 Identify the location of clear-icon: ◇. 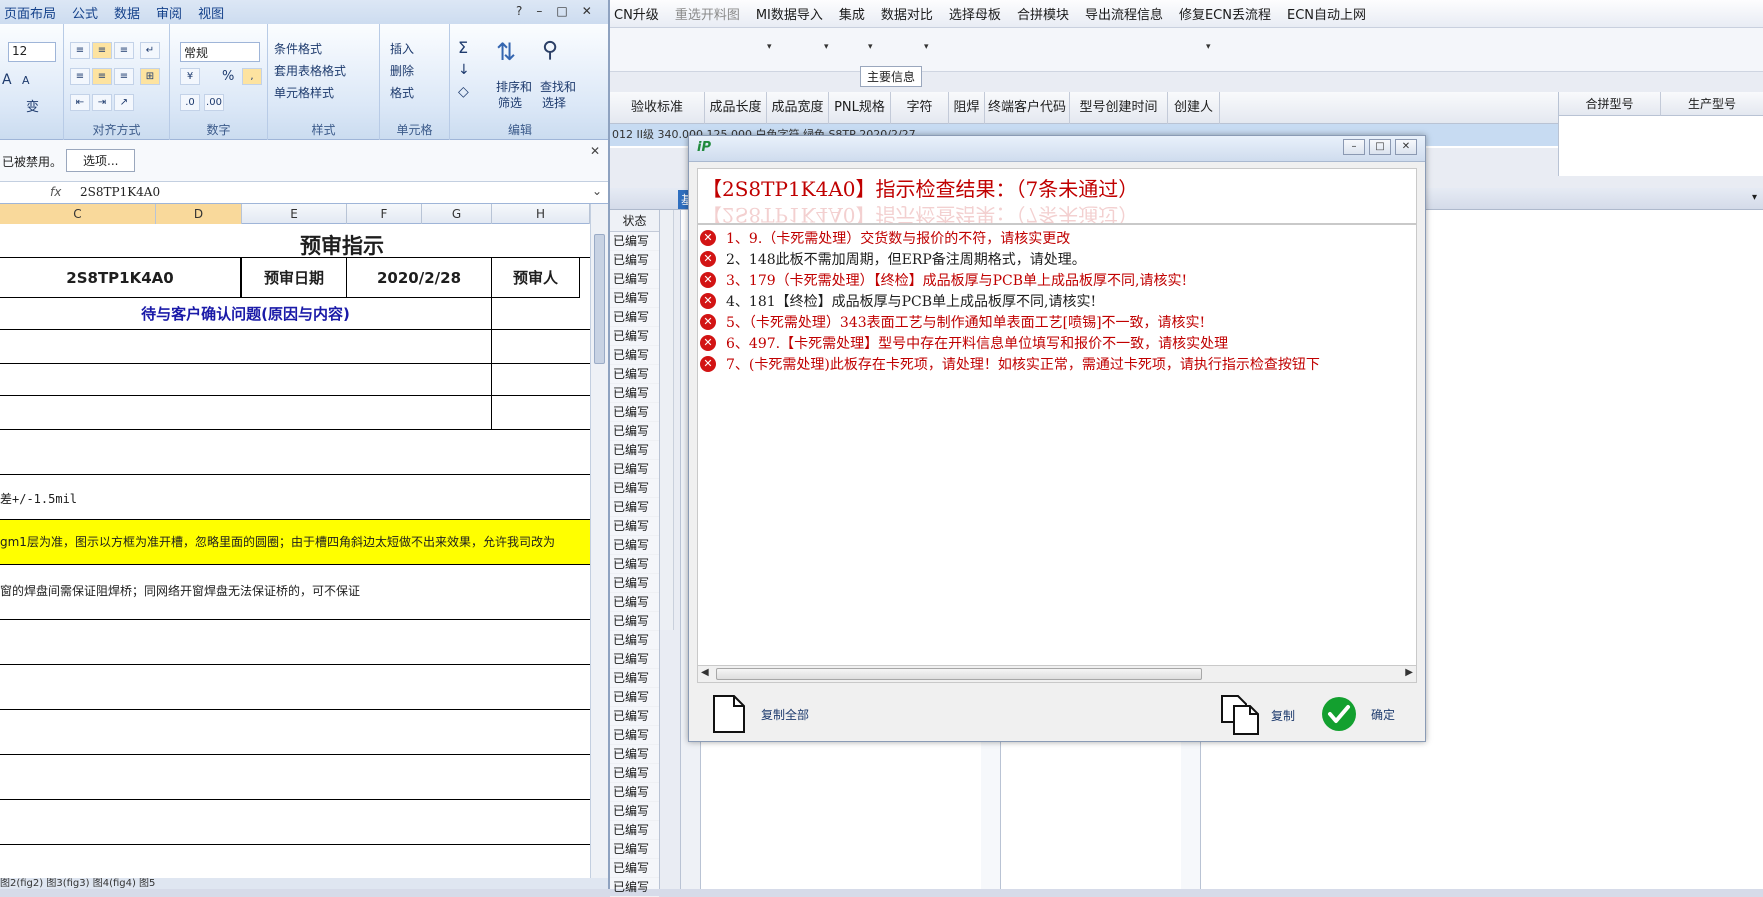
(463, 92).